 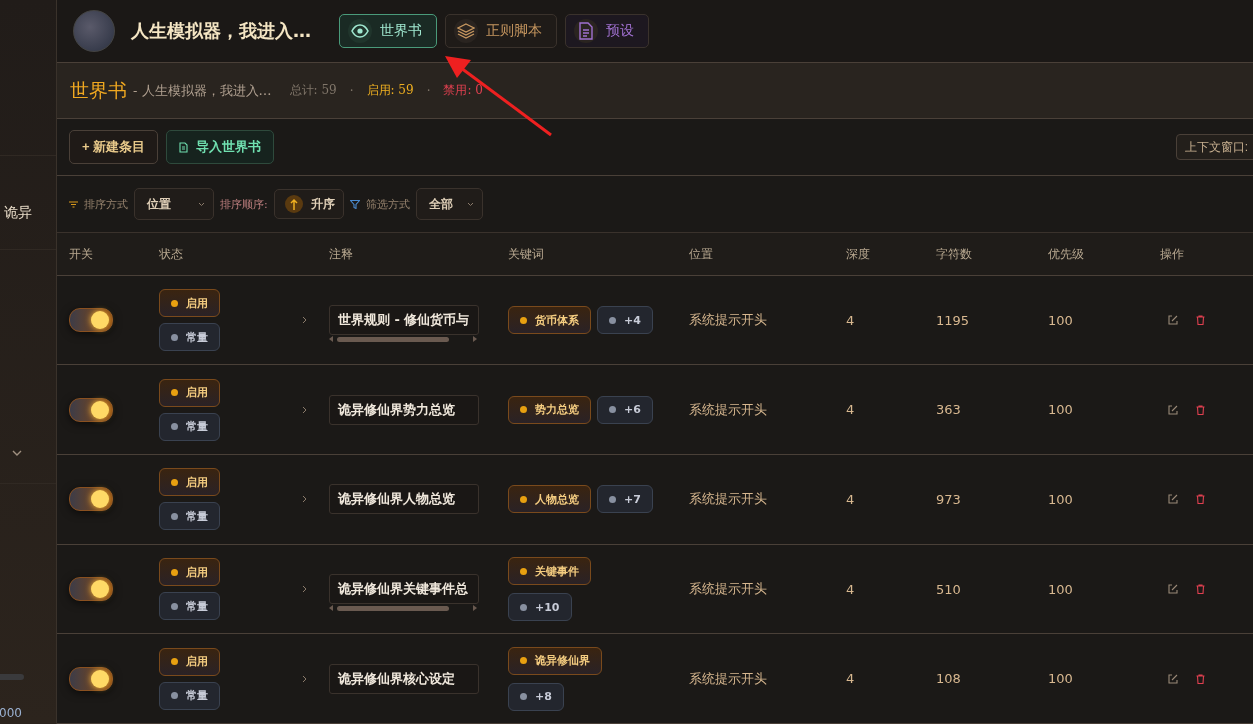 What do you see at coordinates (98, 90) in the screenshot?
I see `book-title: 世界书` at bounding box center [98, 90].